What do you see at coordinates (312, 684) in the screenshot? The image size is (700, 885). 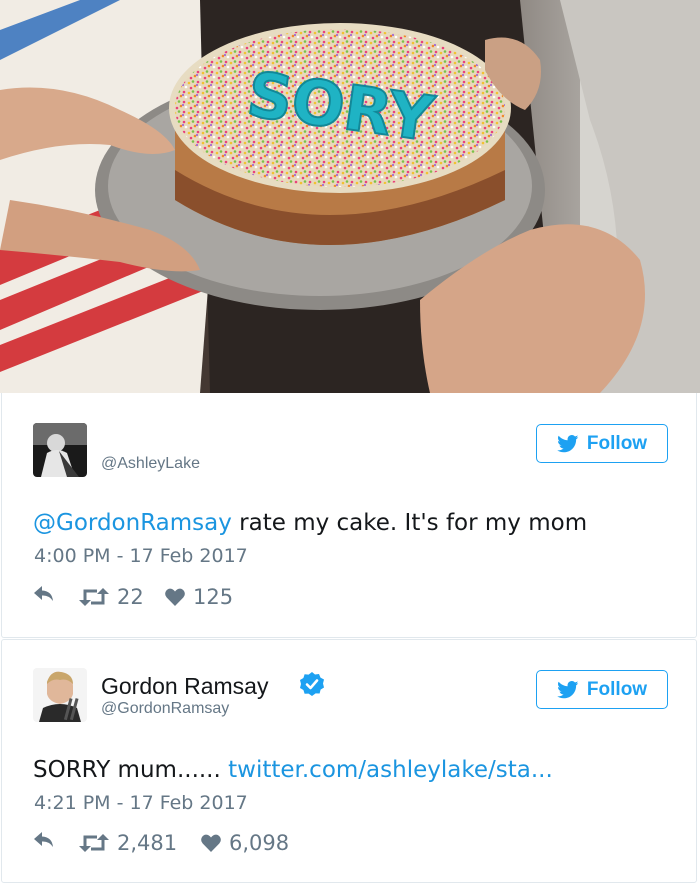 I see `verified-badge-icon` at bounding box center [312, 684].